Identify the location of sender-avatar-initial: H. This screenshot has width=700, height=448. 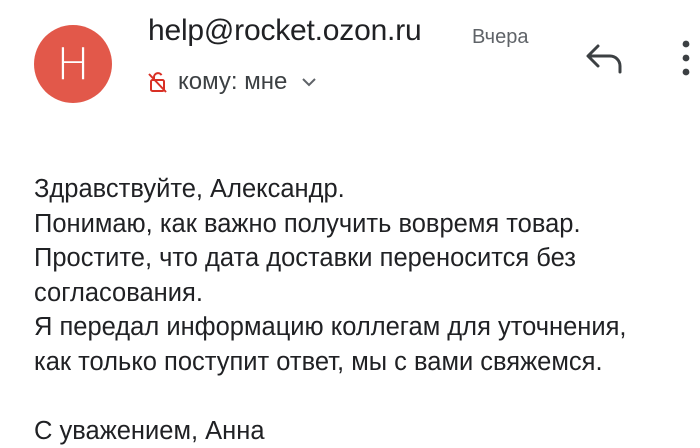
(72, 64).